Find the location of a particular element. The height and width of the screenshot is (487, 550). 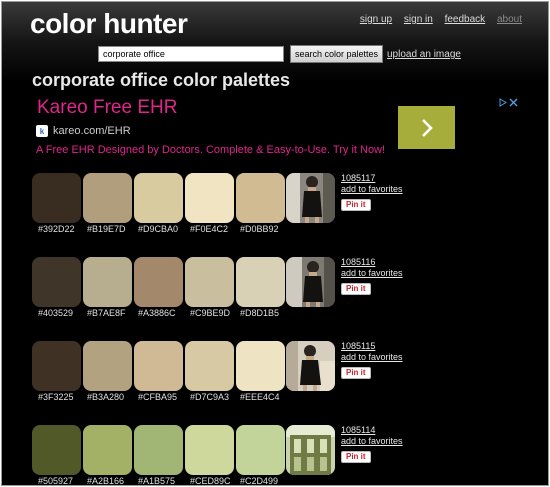

palette-id-link: 1085117 is located at coordinates (372, 178).